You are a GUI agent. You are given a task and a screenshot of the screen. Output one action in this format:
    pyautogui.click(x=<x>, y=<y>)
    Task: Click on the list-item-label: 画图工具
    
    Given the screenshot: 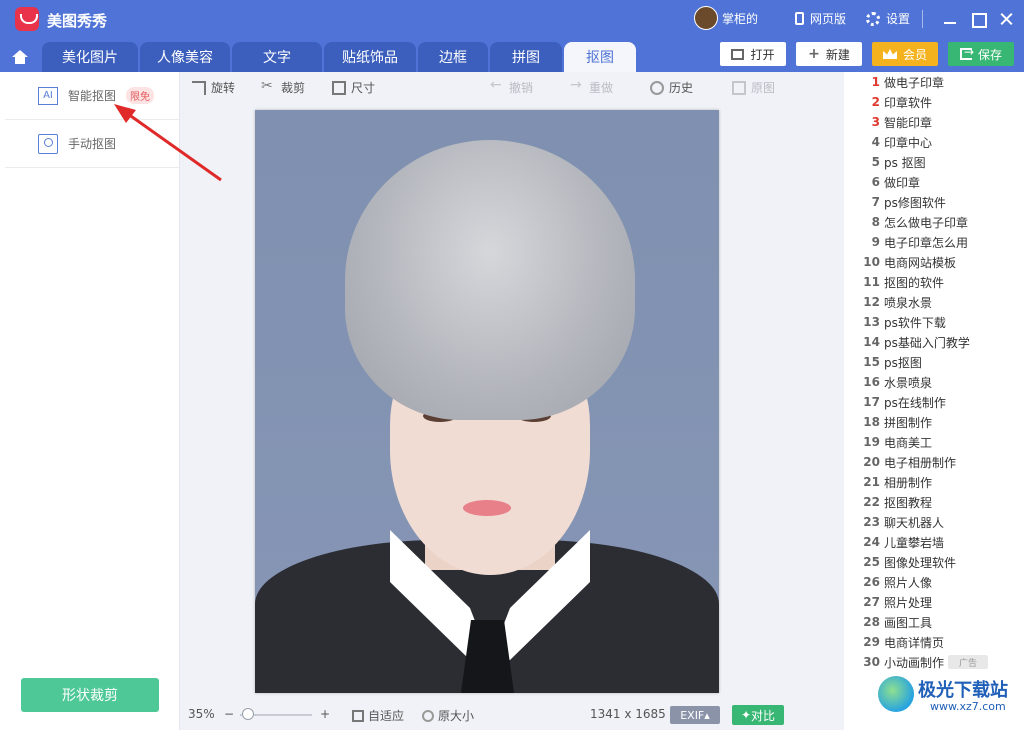 What is the action you would take?
    pyautogui.click(x=908, y=622)
    